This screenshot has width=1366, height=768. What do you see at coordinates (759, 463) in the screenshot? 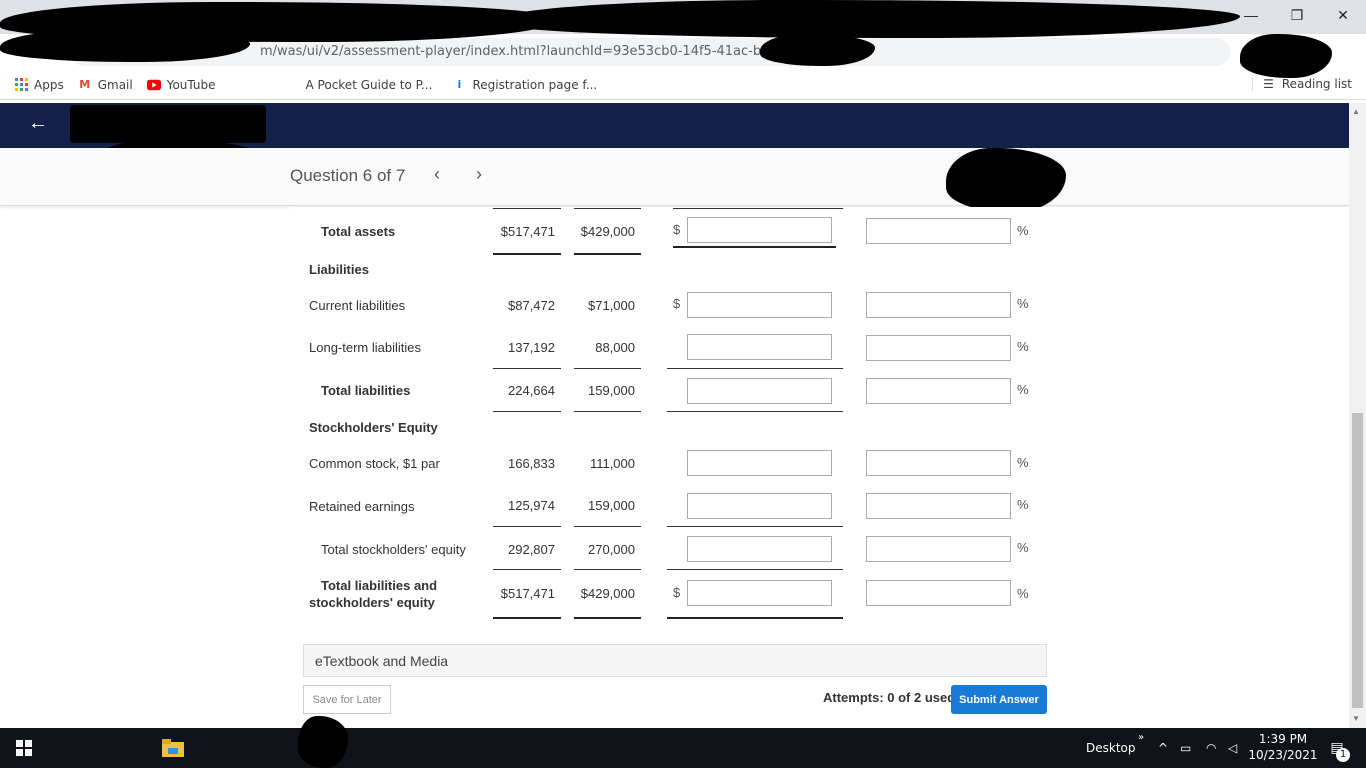
I see `common-stock-increase-input` at bounding box center [759, 463].